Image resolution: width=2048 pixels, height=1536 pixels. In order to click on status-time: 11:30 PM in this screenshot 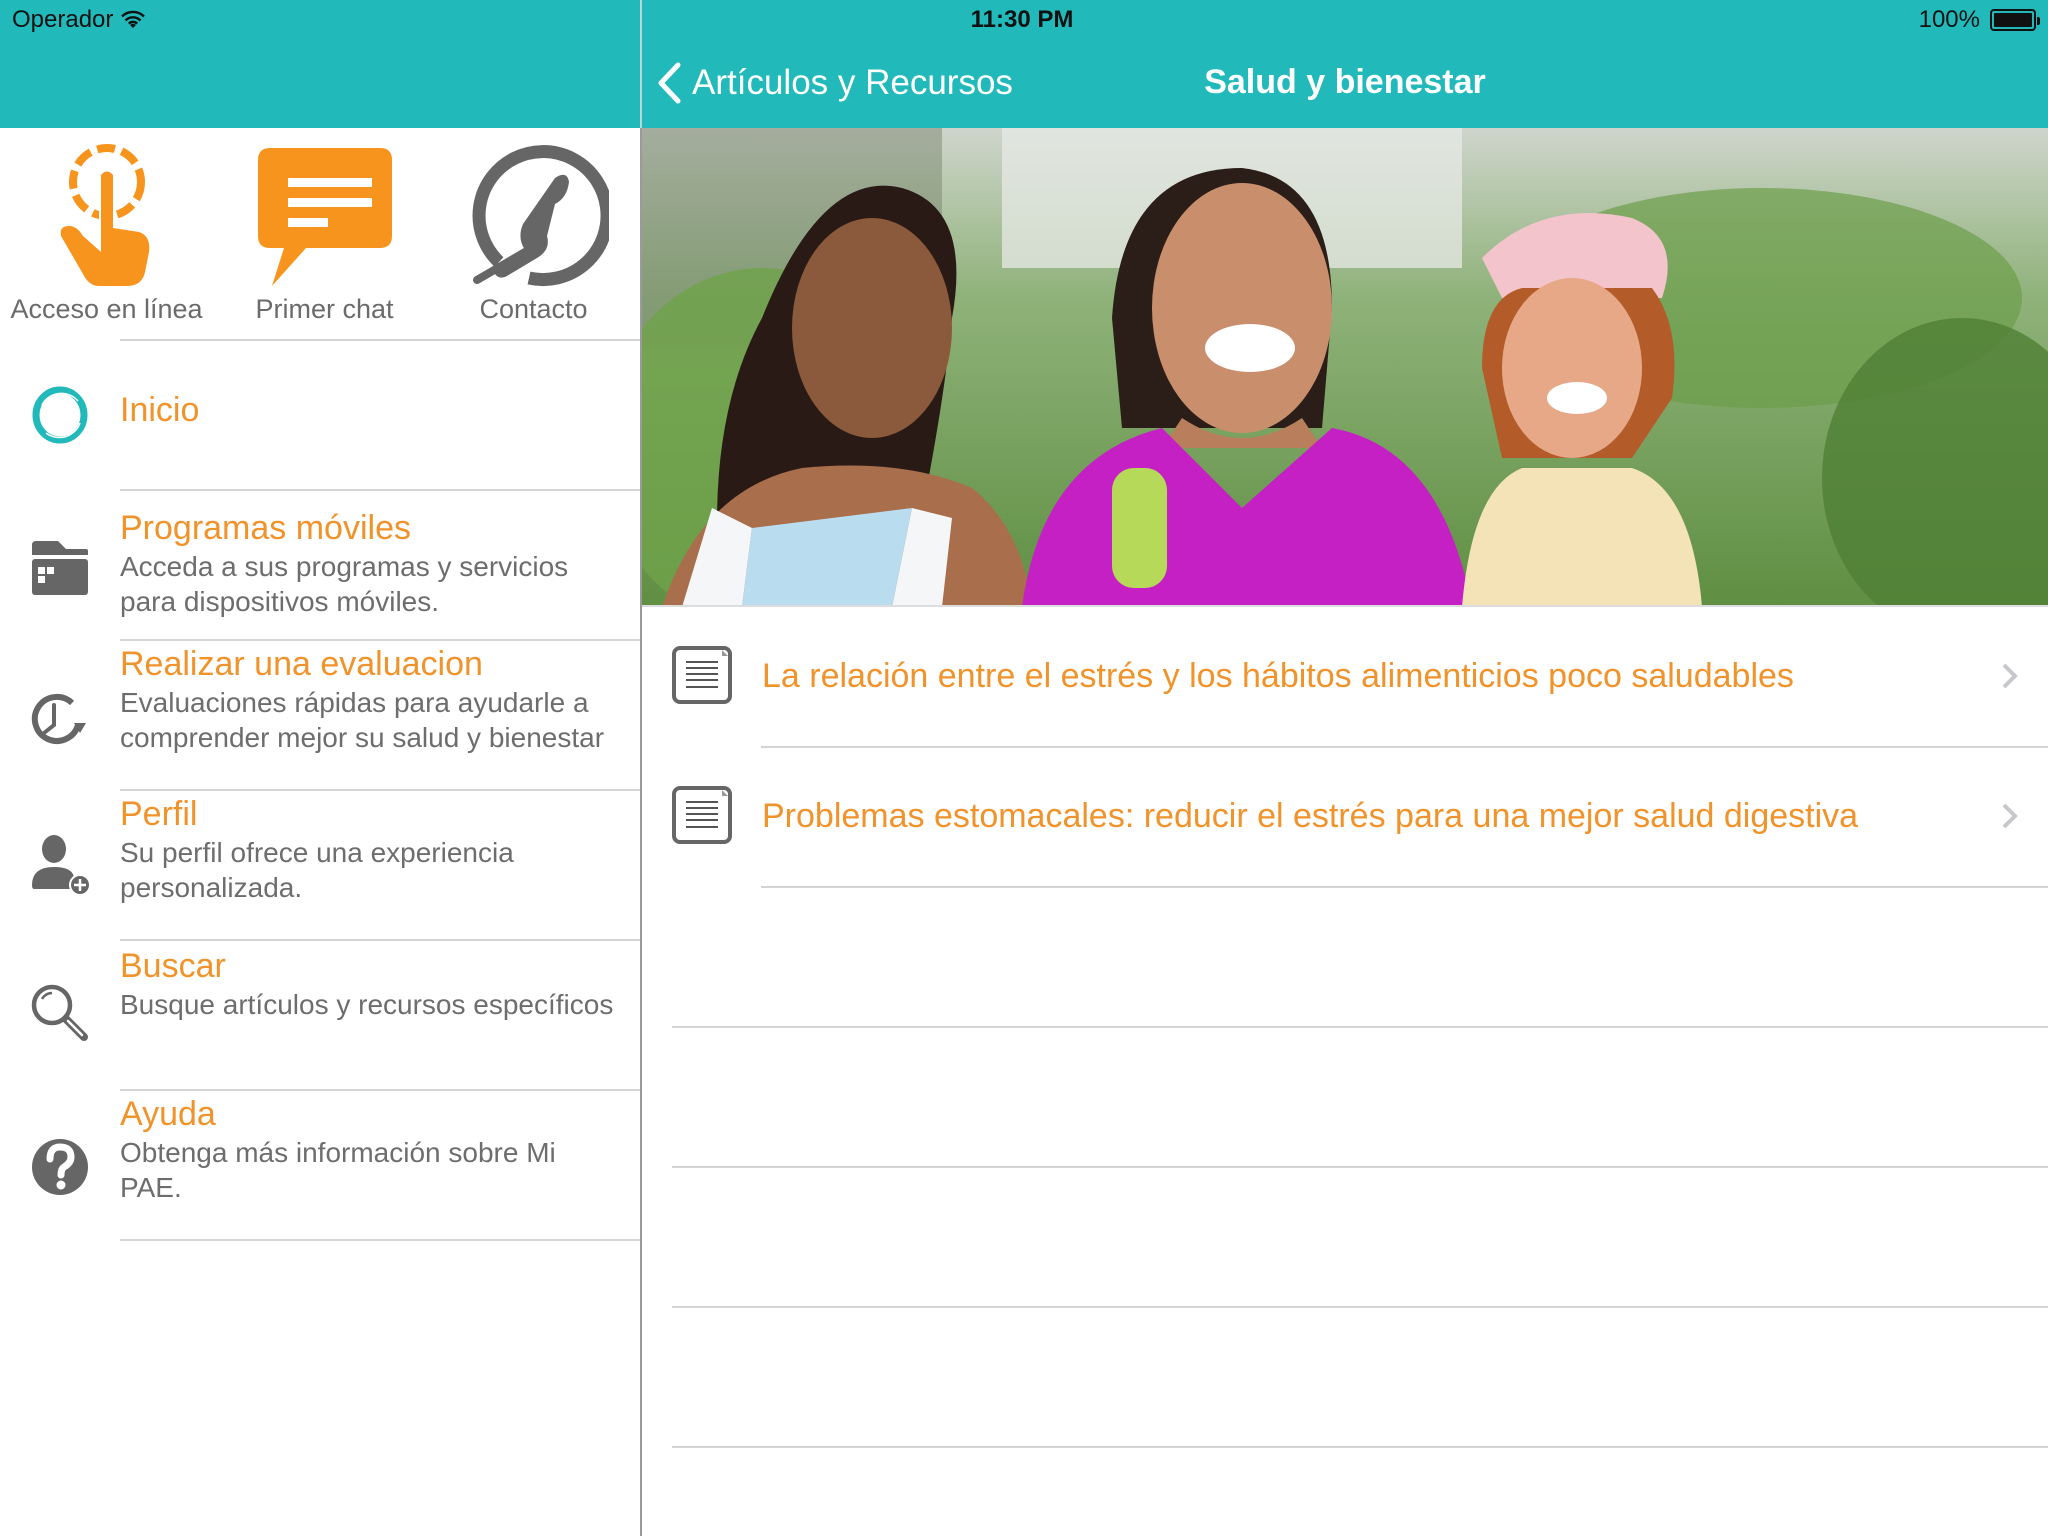, I will do `click(1024, 20)`.